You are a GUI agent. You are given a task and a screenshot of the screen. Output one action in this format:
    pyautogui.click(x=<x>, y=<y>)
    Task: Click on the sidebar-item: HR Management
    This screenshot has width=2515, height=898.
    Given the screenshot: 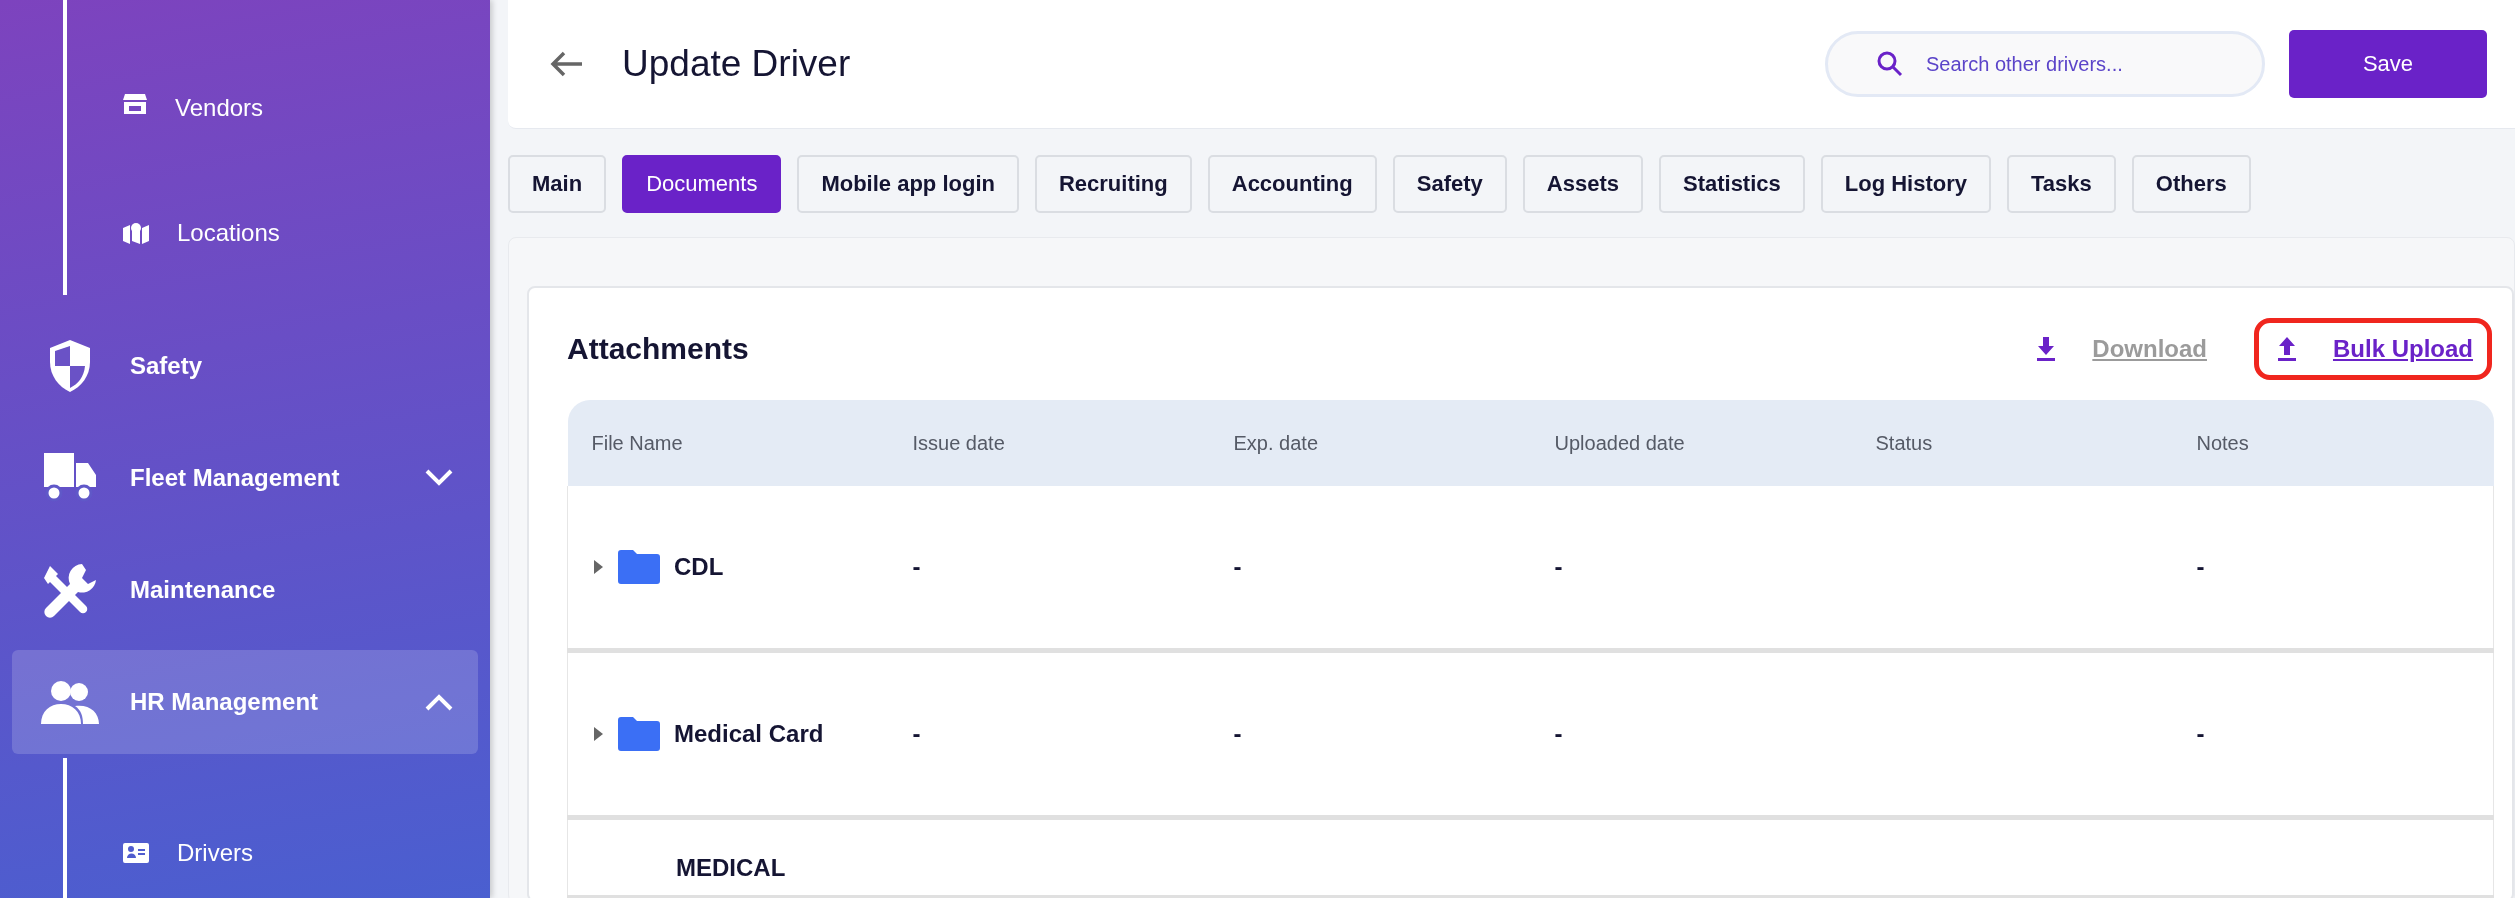 What is the action you would take?
    pyautogui.click(x=245, y=702)
    